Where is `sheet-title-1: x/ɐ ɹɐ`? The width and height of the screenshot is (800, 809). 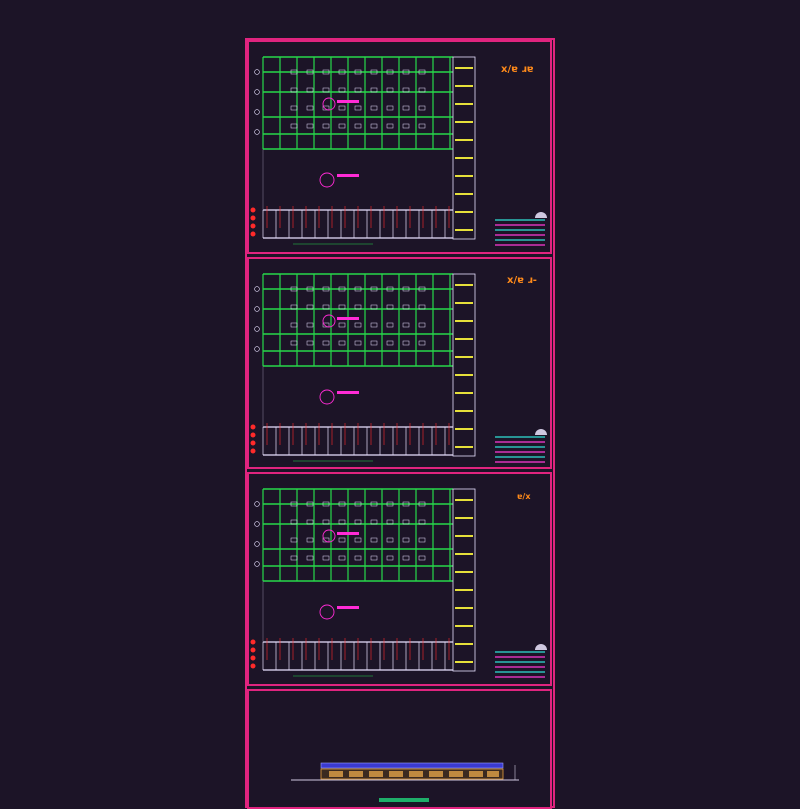
sheet-title-1: x/ɐ ɹɐ is located at coordinates (517, 69).